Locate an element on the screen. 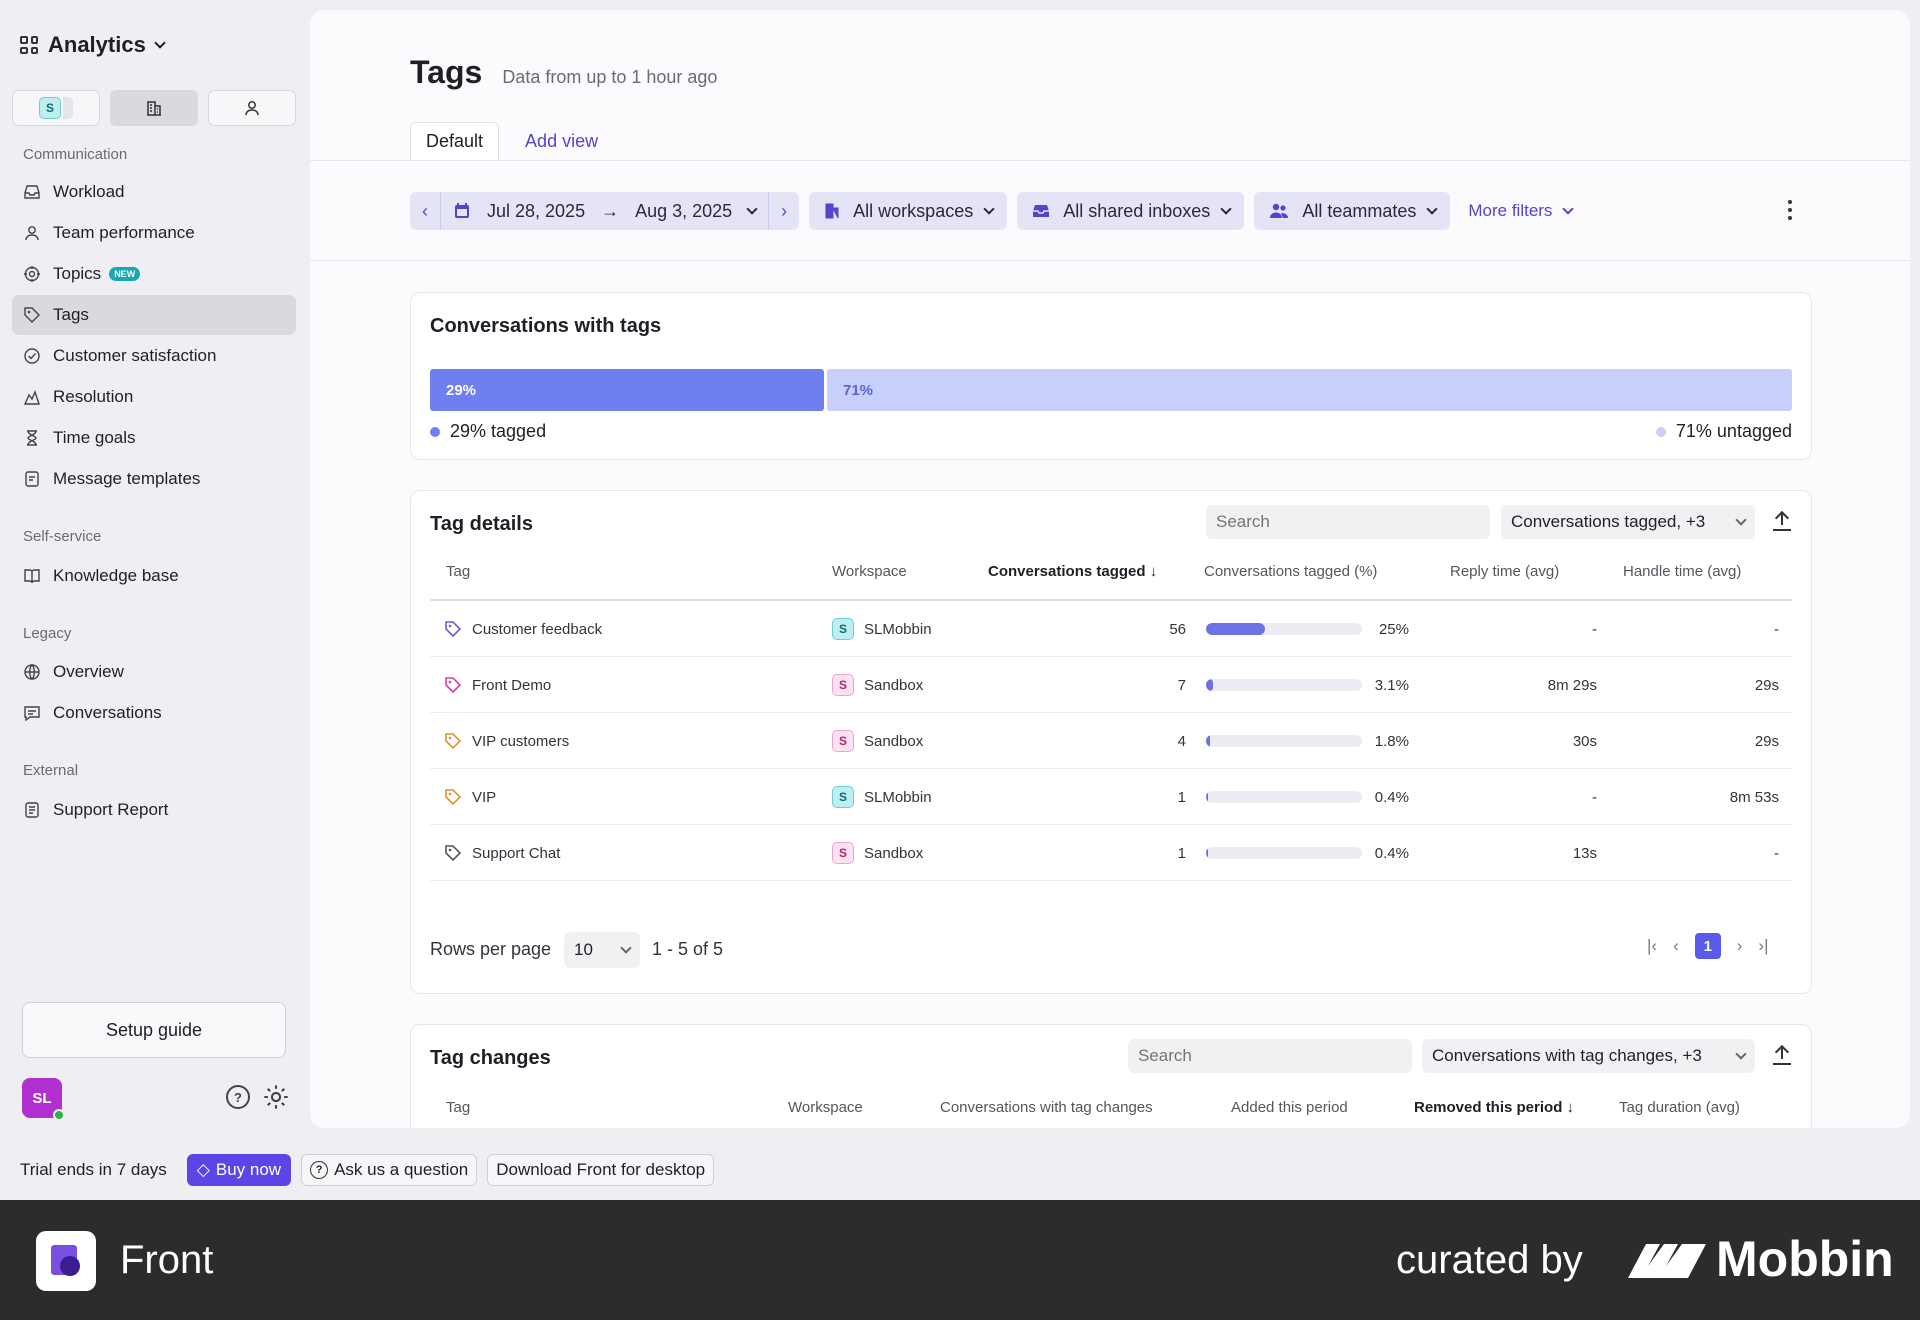  page-number-current: 1 is located at coordinates (1707, 946).